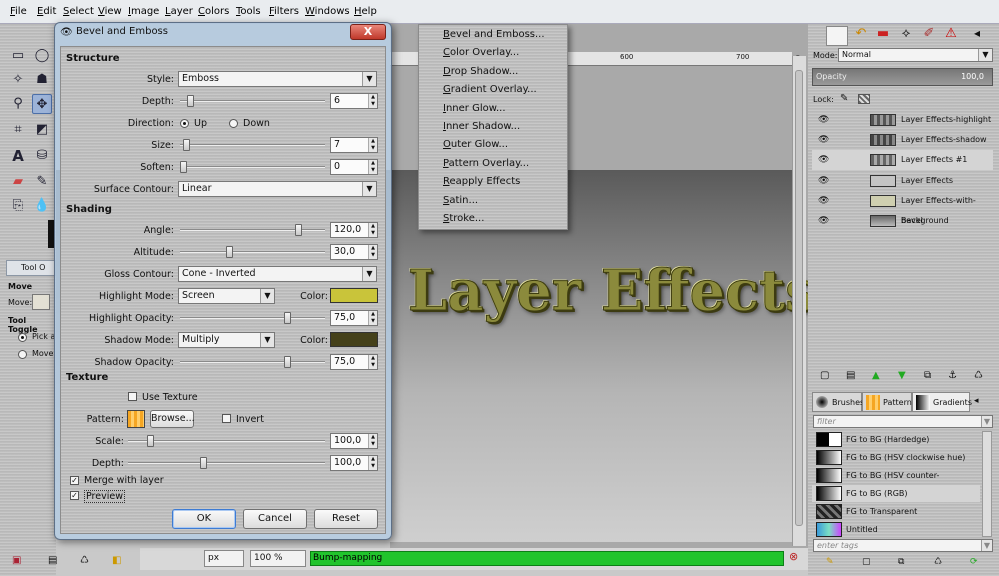 This screenshot has width=999, height=576. What do you see at coordinates (902, 221) in the screenshot?
I see `layer-row: 👁 Background` at bounding box center [902, 221].